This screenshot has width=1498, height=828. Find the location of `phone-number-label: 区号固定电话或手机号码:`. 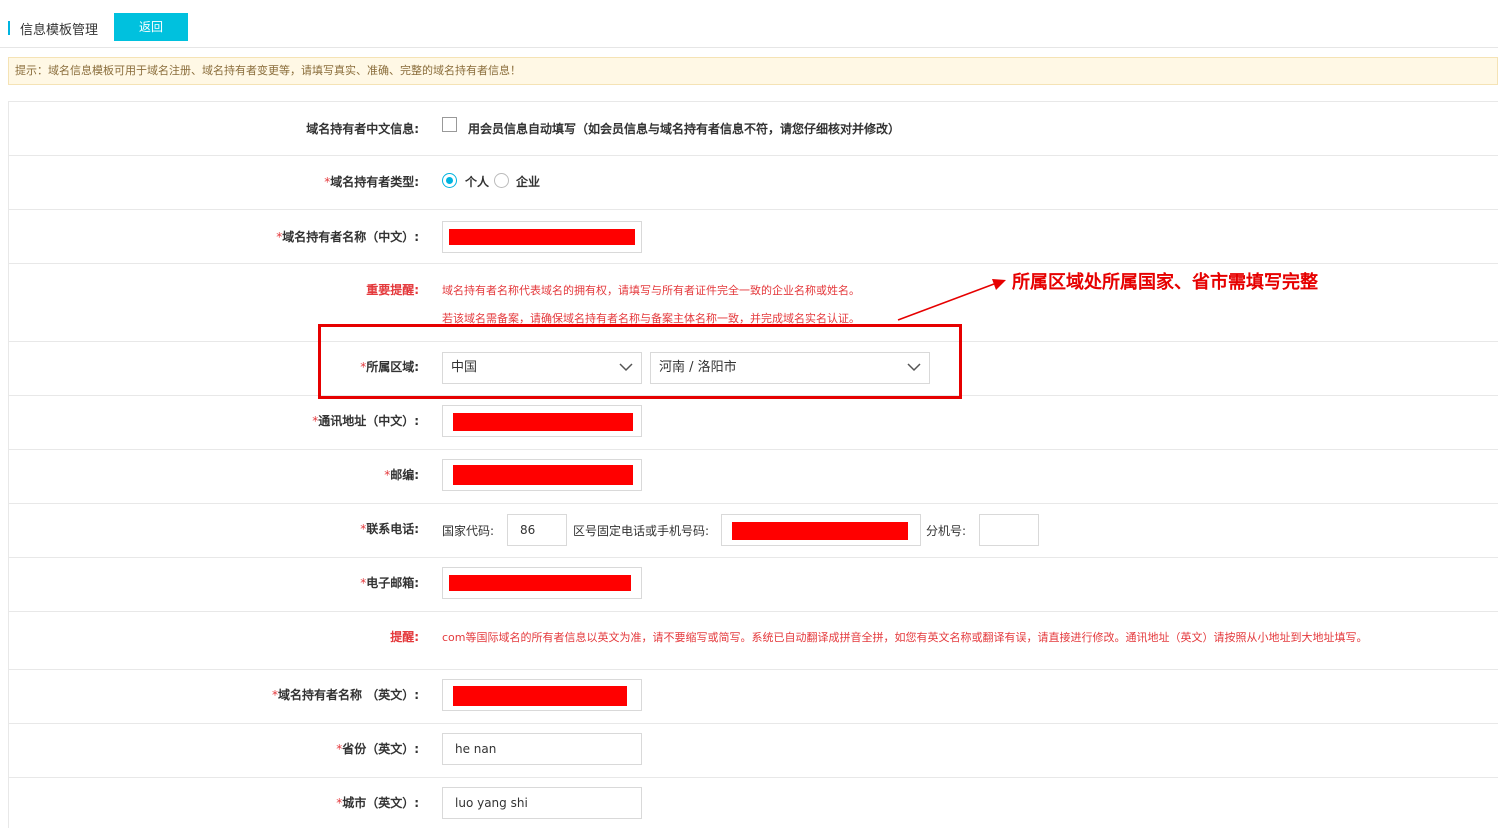

phone-number-label: 区号固定电话或手机号码: is located at coordinates (641, 531).